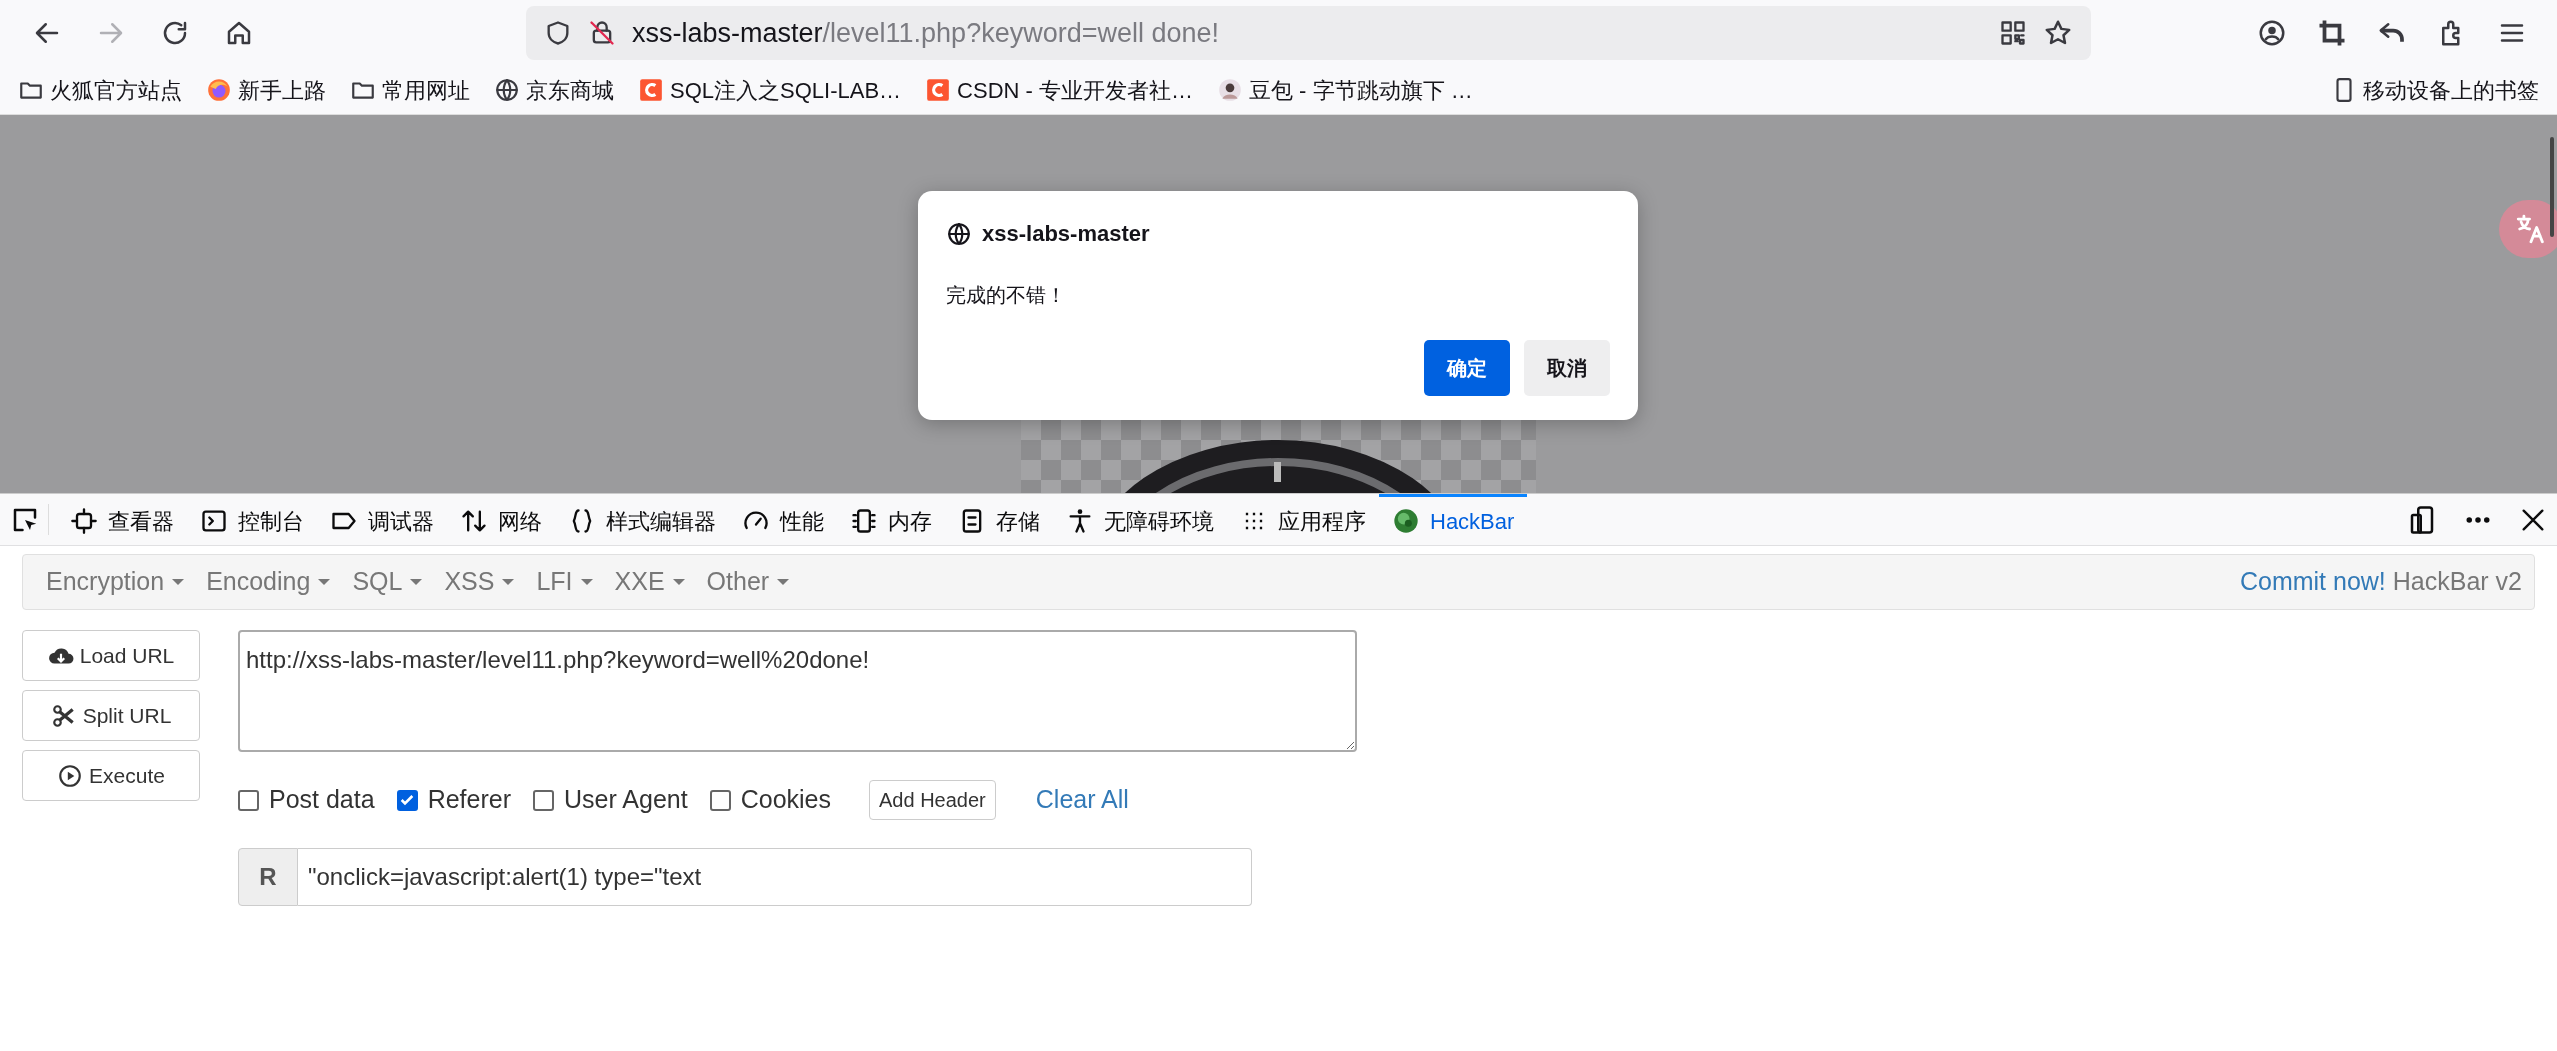 The height and width of the screenshot is (1051, 2557). I want to click on devtools-tab: 存储, so click(999, 519).